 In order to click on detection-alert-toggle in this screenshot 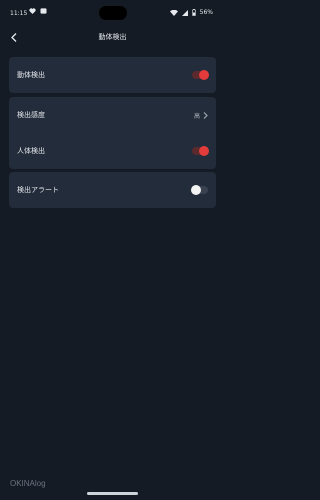, I will do `click(199, 190)`.